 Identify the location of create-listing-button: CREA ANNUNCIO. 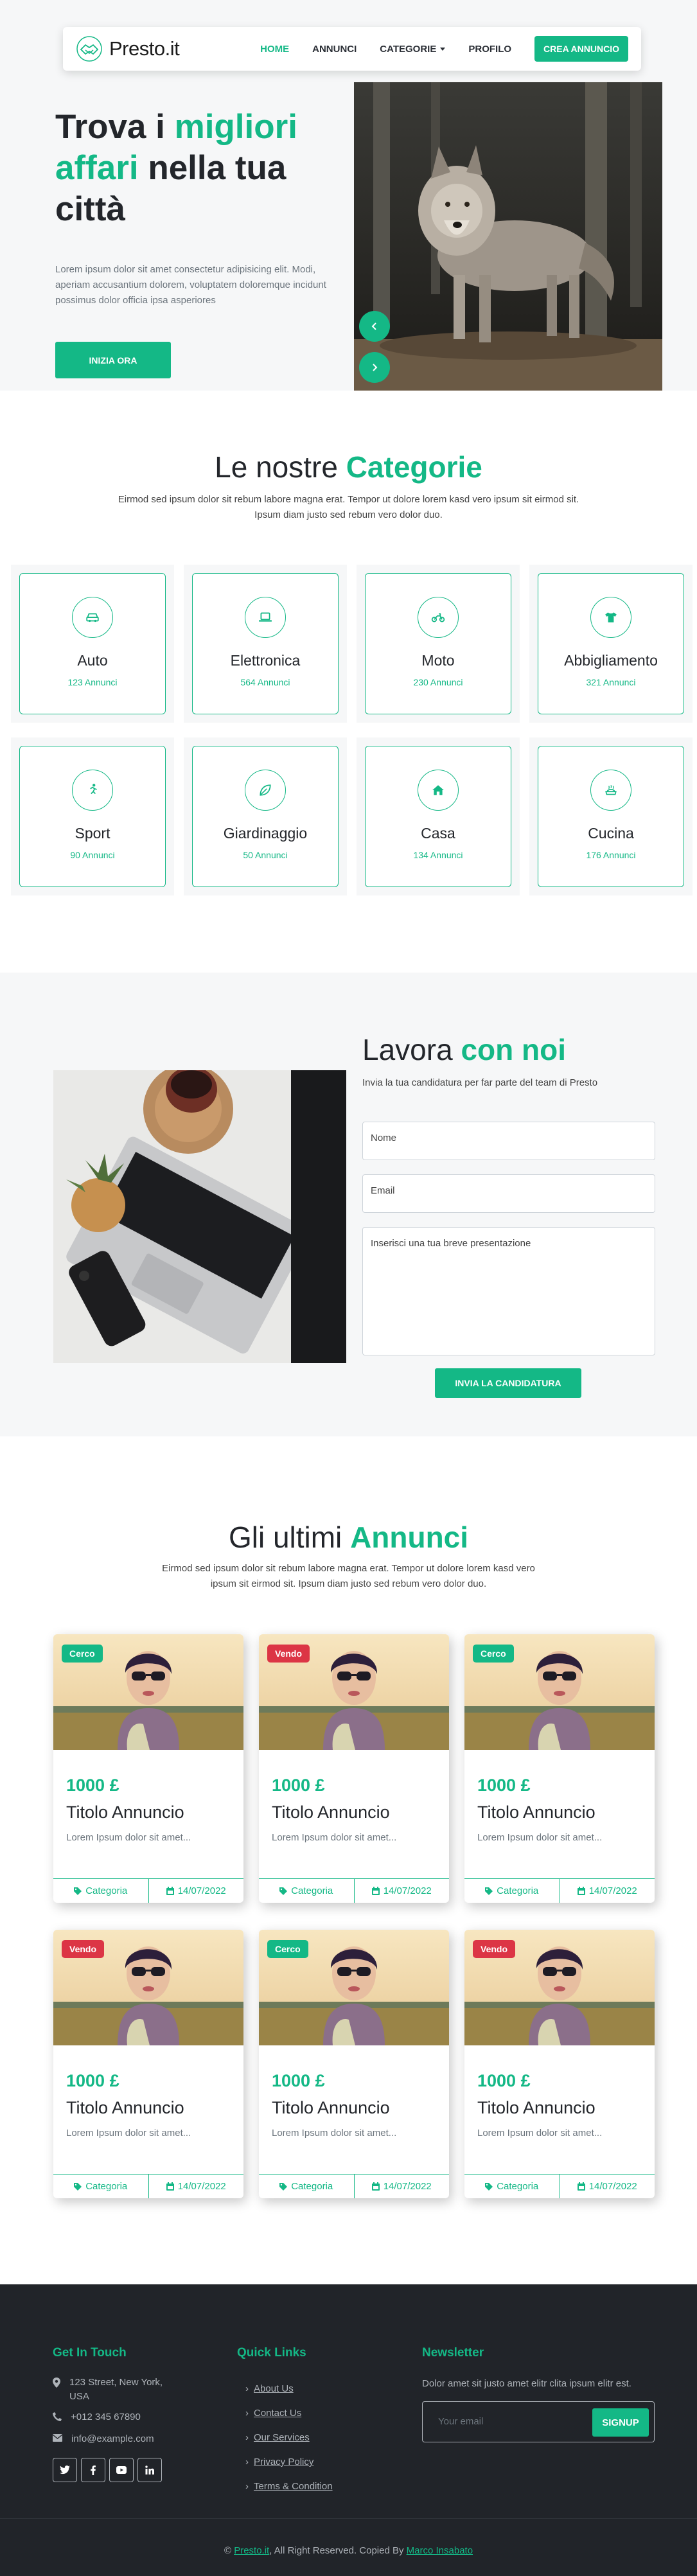
(581, 49).